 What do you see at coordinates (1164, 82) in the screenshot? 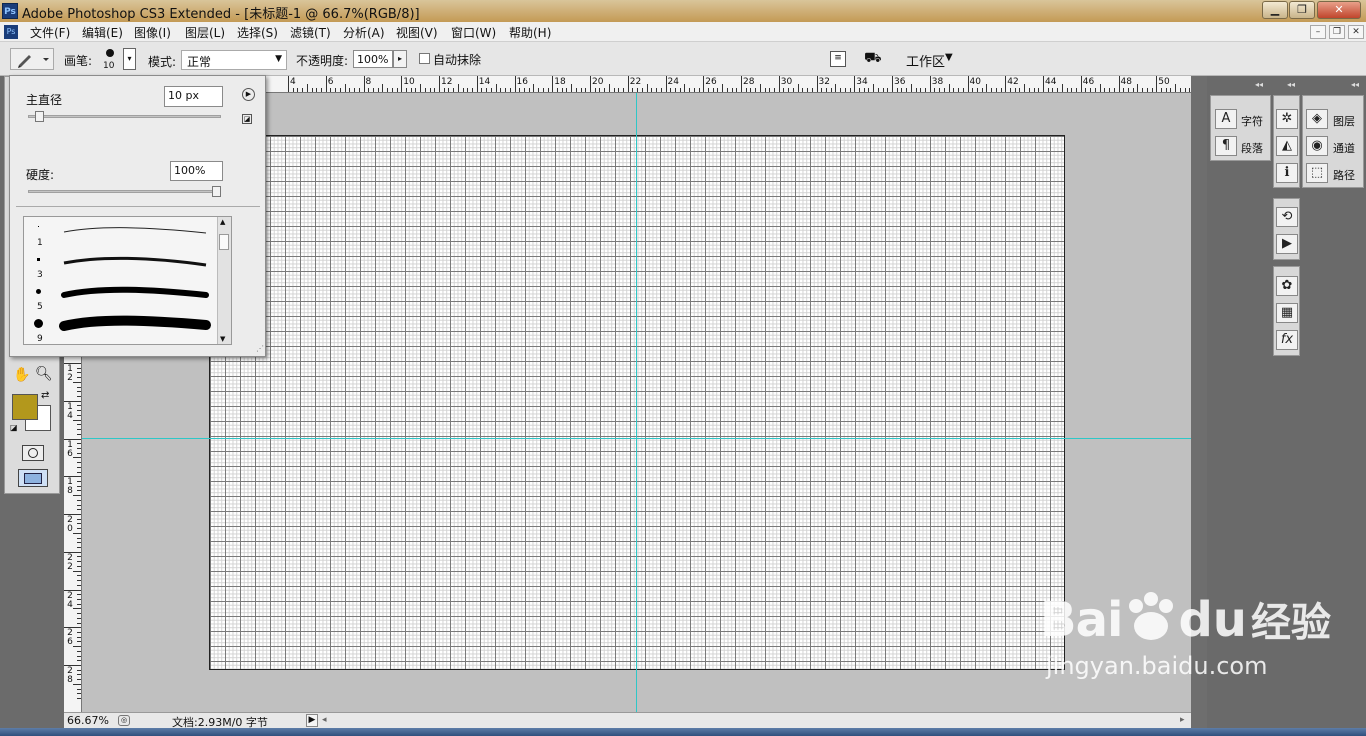
I see `ruler-tick-label: 50` at bounding box center [1164, 82].